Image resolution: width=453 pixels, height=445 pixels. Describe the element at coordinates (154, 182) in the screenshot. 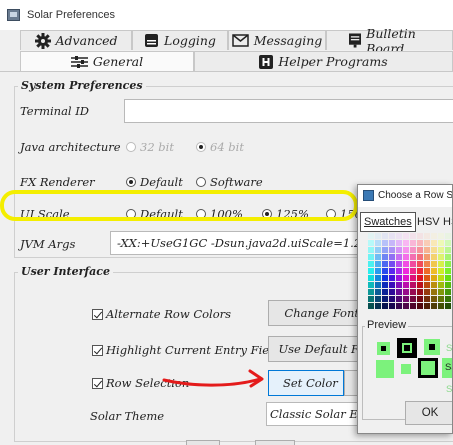

I see `fx-default-radio: Default` at that location.